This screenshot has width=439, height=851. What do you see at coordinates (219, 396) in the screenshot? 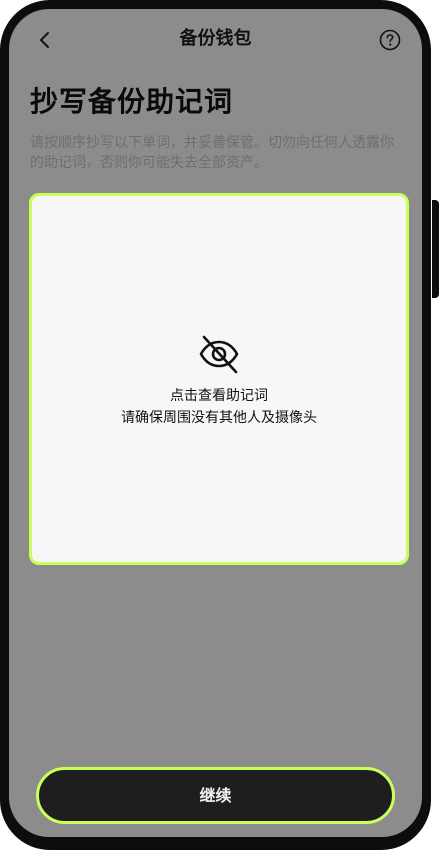
I see `reveal-hint-text: 点击查看助记词` at bounding box center [219, 396].